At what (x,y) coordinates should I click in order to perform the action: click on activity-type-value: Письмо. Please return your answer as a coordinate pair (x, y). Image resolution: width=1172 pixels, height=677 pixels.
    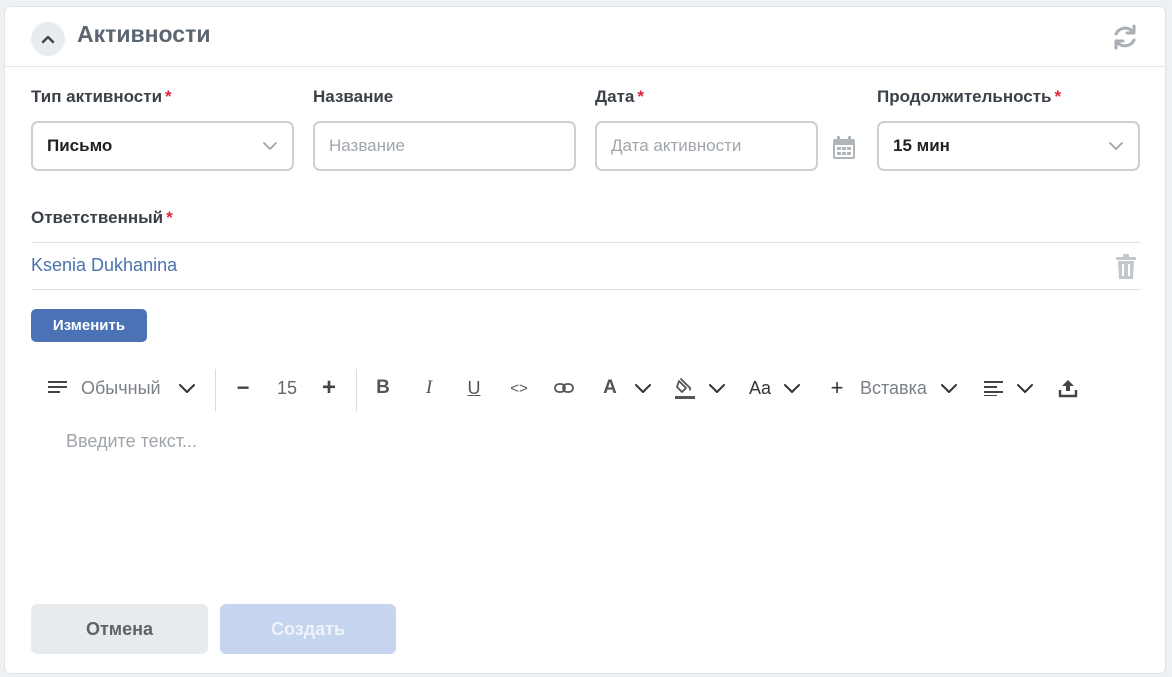
    Looking at the image, I should click on (80, 145).